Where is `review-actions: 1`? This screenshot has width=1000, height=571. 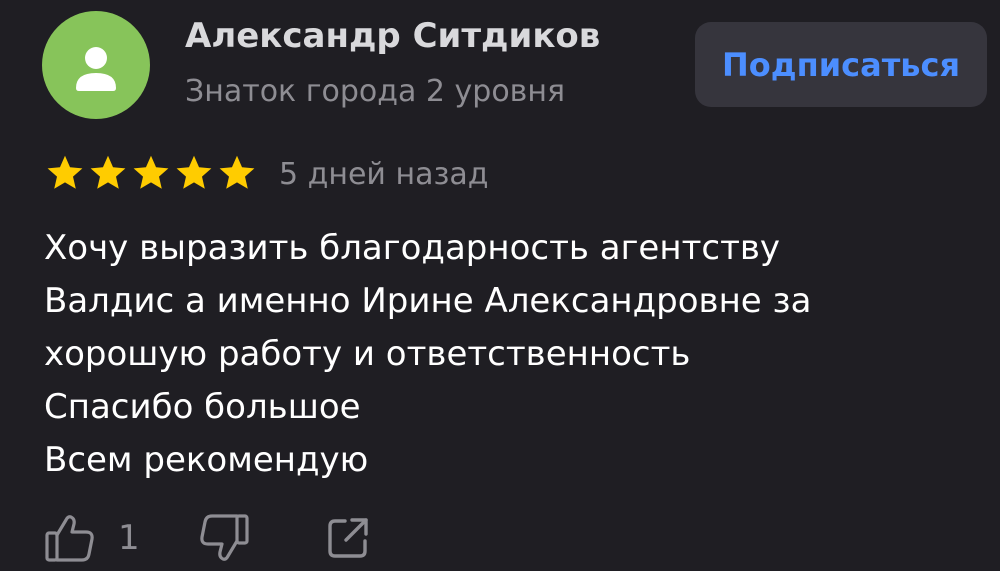
review-actions: 1 is located at coordinates (207, 538).